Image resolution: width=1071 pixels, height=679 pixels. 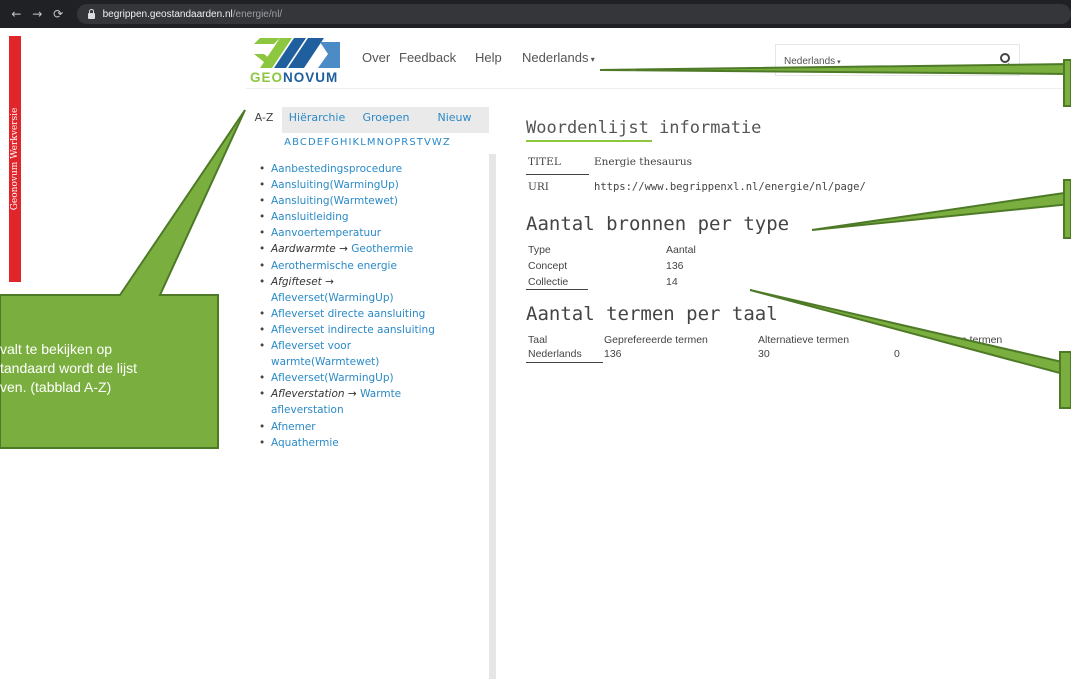 I want to click on row-alt: 30, so click(x=764, y=354).